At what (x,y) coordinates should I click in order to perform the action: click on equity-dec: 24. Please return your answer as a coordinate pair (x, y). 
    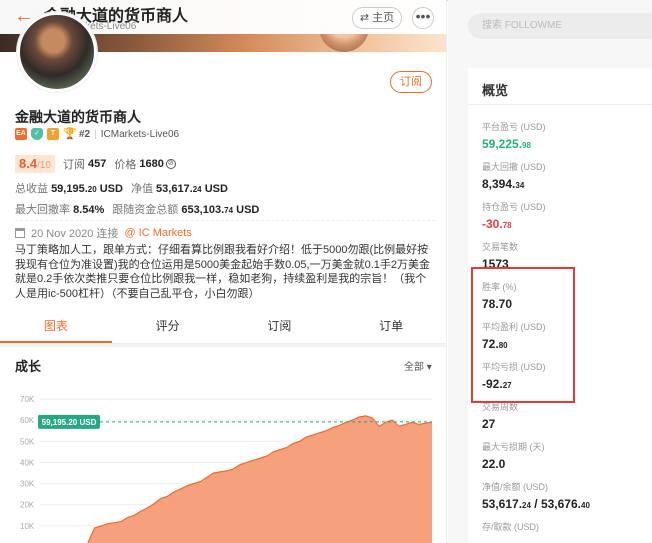
    Looking at the image, I should click on (197, 189).